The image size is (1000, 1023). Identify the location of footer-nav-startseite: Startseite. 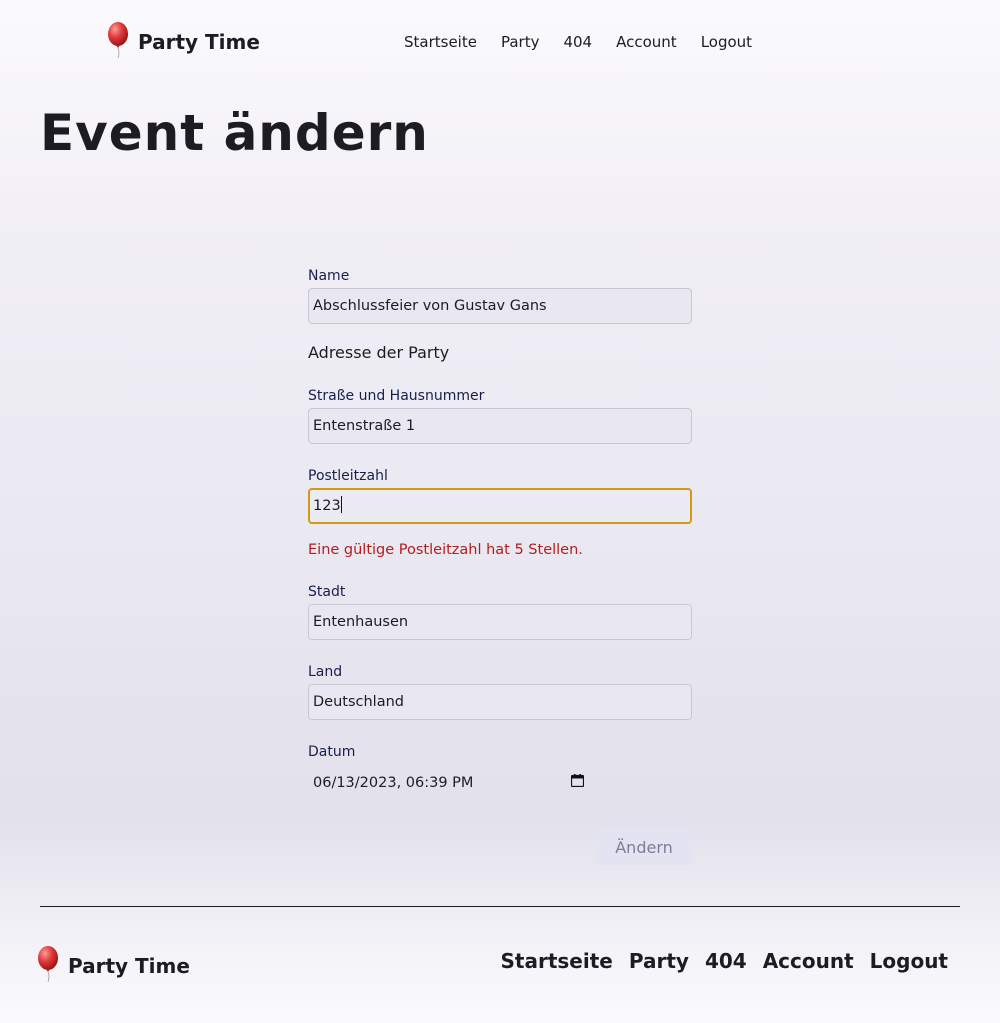
(557, 961).